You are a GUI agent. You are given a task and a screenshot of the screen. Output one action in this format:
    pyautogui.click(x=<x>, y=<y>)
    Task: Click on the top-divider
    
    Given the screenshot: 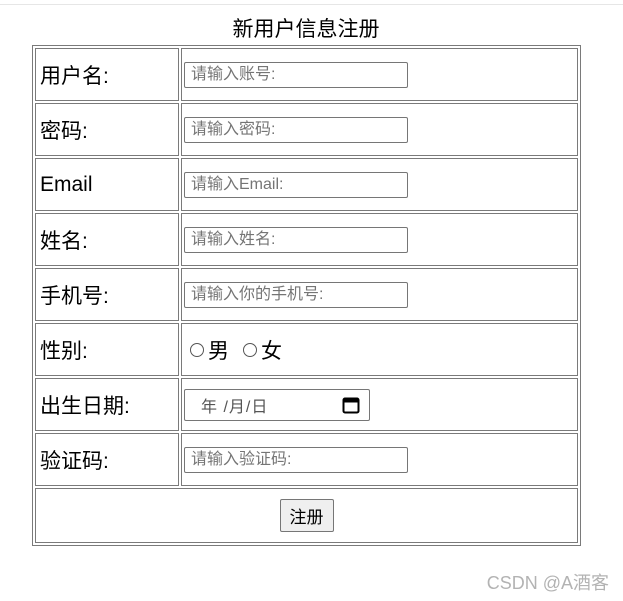 What is the action you would take?
    pyautogui.click(x=311, y=4)
    